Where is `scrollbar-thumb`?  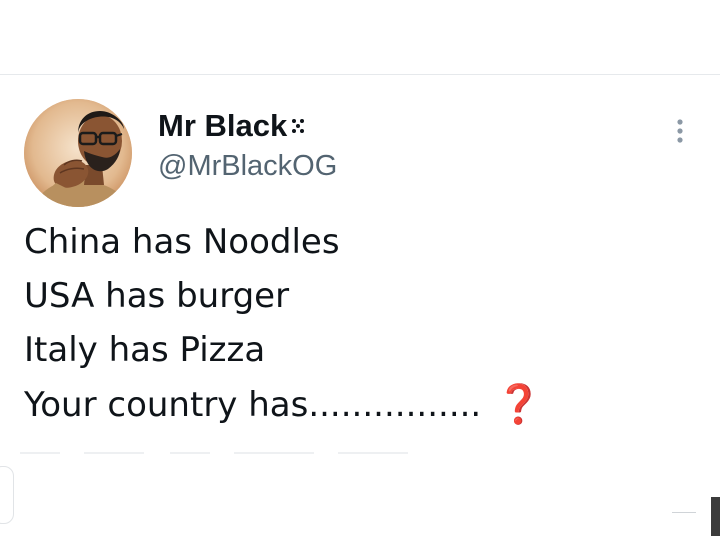
scrollbar-thumb is located at coordinates (715, 516).